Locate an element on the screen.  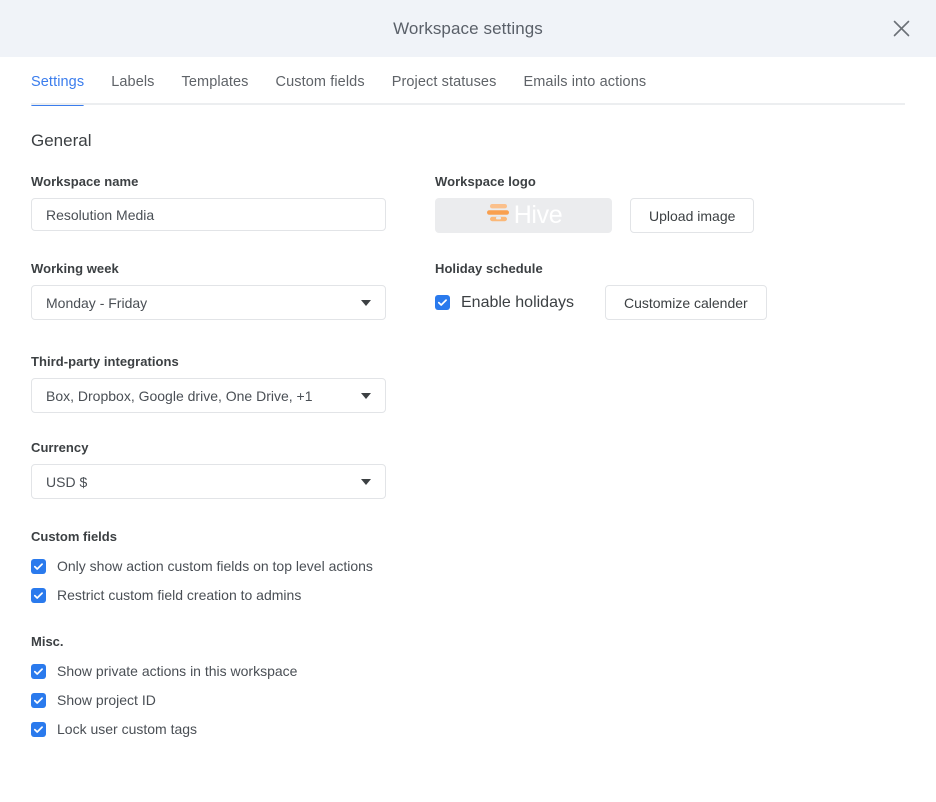
tab-label: Custom fields is located at coordinates (320, 82).